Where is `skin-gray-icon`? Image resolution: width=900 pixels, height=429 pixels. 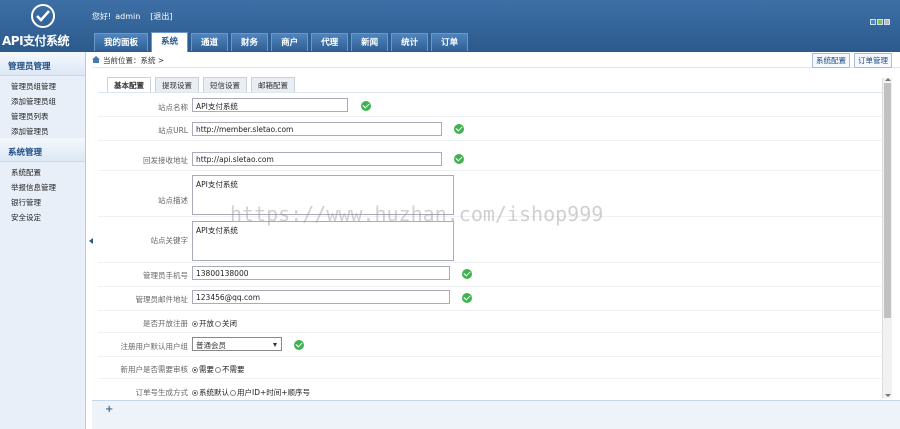 skin-gray-icon is located at coordinates (887, 22).